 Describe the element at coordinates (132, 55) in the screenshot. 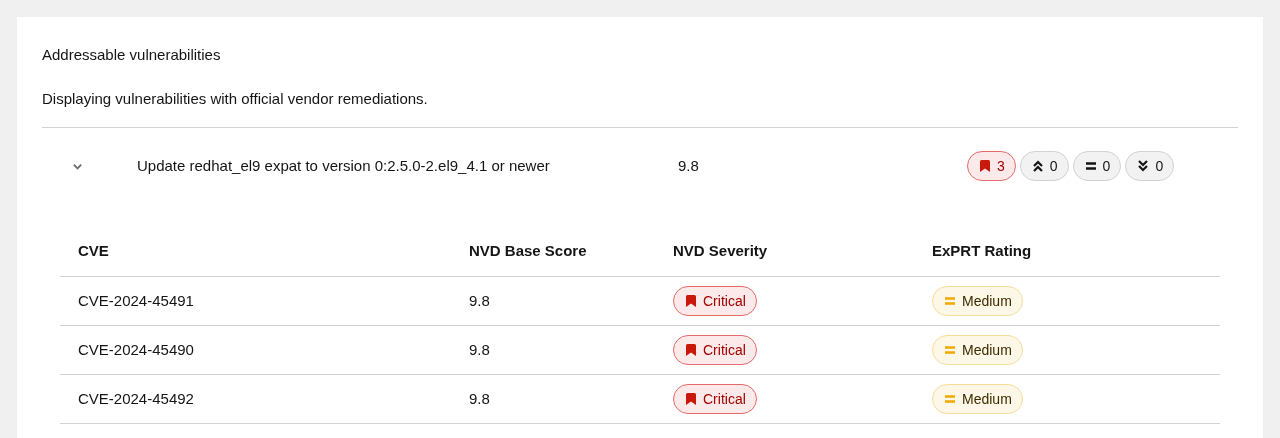

I see `section-title: Addressable vulnerabilities` at that location.